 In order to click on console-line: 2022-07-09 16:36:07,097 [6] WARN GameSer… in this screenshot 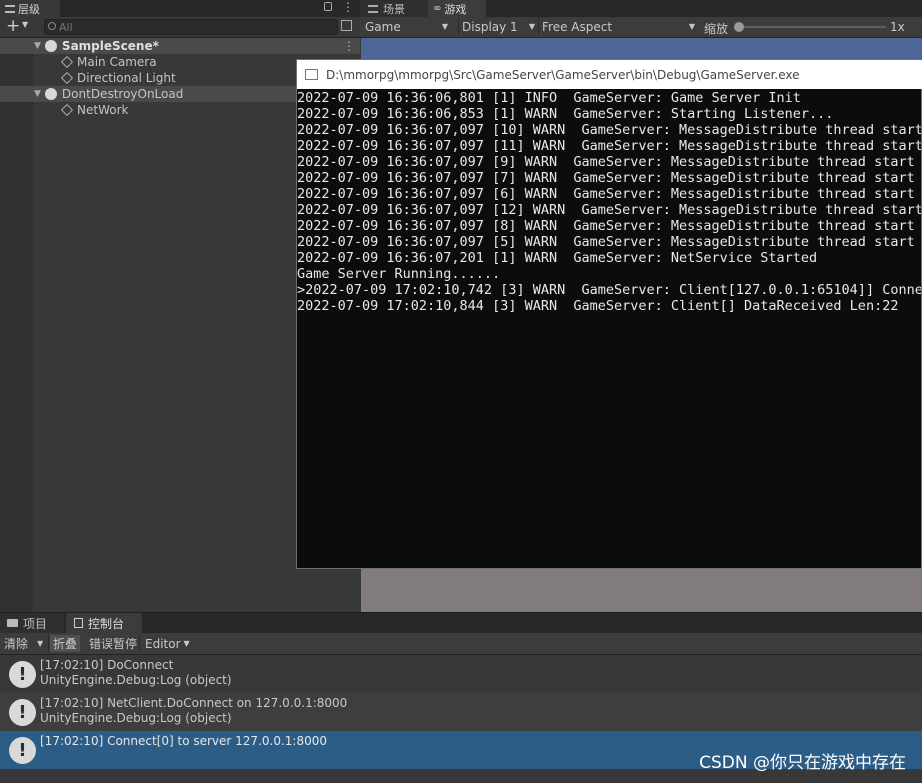, I will do `click(606, 194)`.